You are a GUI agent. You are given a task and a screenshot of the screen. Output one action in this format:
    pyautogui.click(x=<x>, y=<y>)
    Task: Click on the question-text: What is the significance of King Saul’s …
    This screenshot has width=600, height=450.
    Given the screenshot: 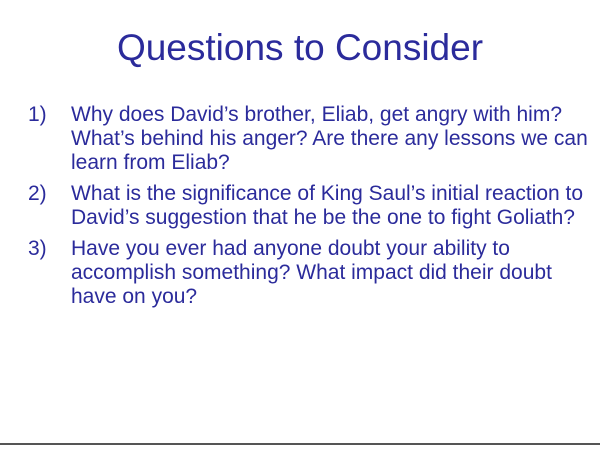 What is the action you would take?
    pyautogui.click(x=327, y=205)
    